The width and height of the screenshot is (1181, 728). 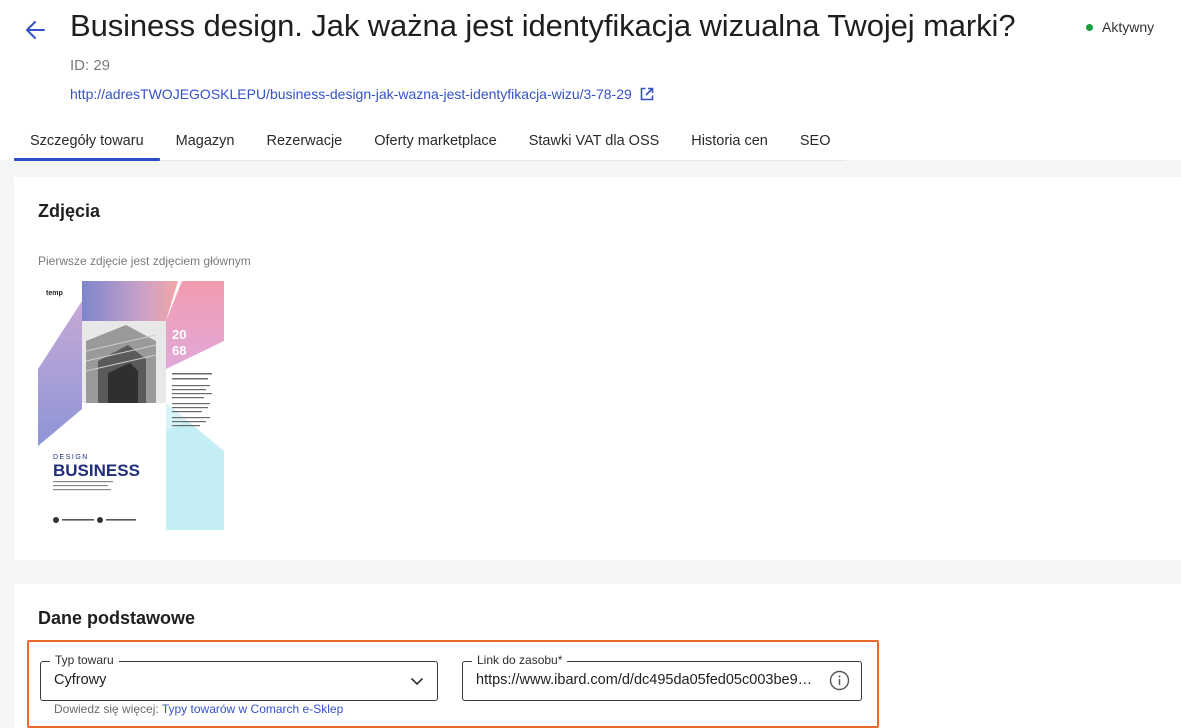 What do you see at coordinates (80, 680) in the screenshot?
I see `product-type-value: Cyfrowy` at bounding box center [80, 680].